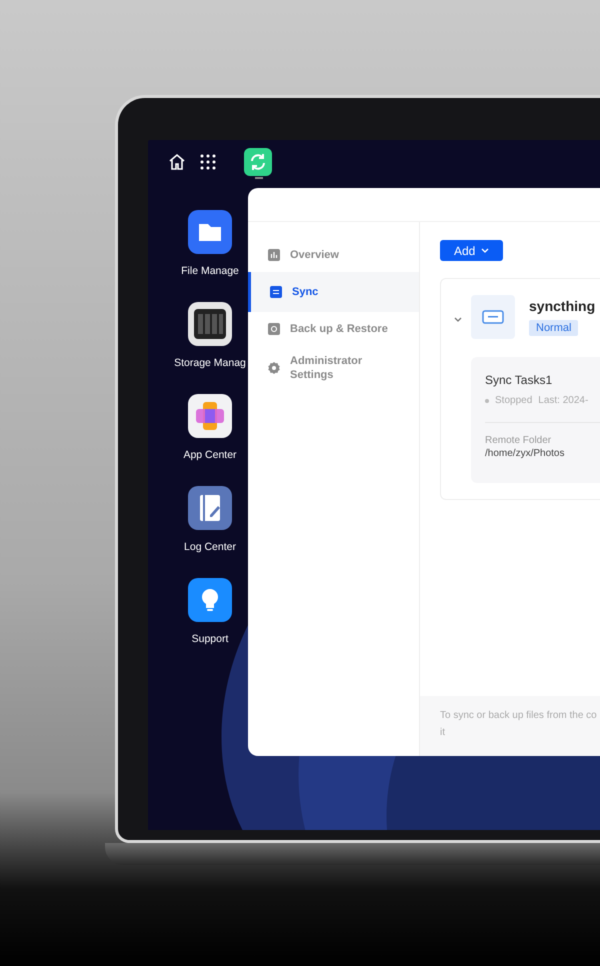  Describe the element at coordinates (210, 324) in the screenshot. I see `storage-drive-icon` at that location.